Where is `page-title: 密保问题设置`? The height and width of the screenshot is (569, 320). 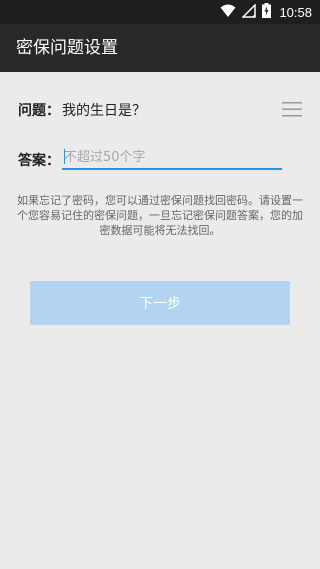
page-title: 密保问题设置 is located at coordinates (67, 48).